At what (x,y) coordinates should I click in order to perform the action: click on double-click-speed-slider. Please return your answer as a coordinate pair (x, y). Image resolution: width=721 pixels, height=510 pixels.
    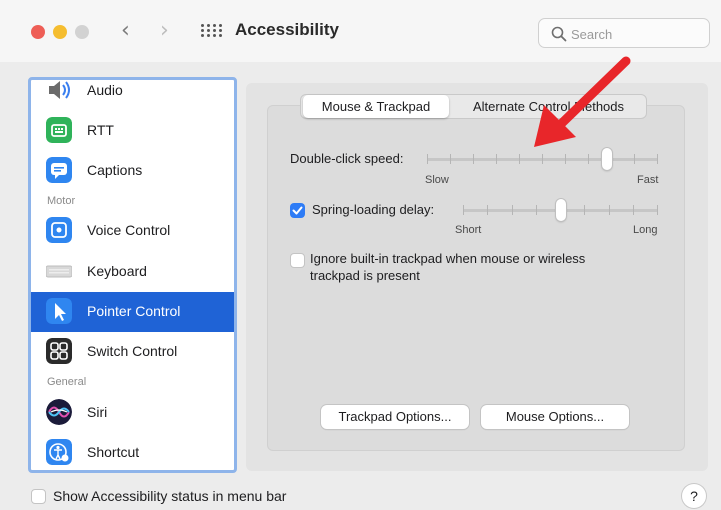
    Looking at the image, I should click on (542, 159).